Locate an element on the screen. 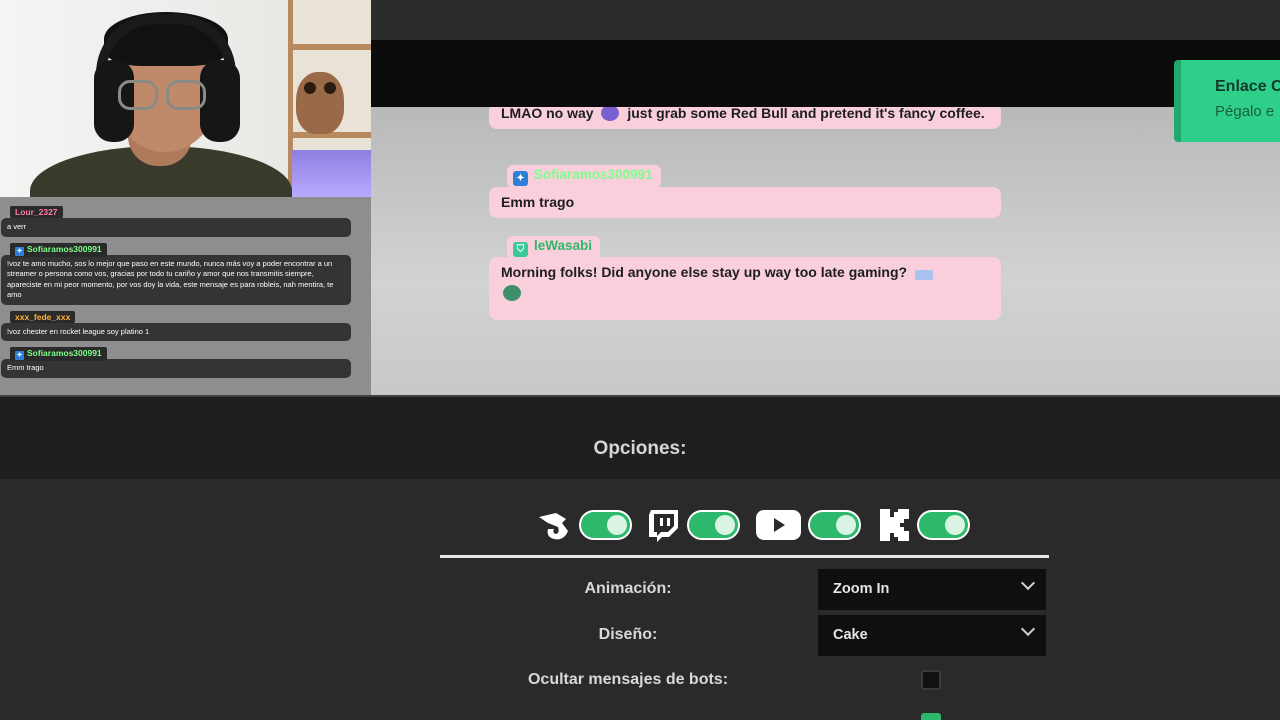 This screenshot has width=1280, height=720. preview-username: leWasabi is located at coordinates (563, 245).